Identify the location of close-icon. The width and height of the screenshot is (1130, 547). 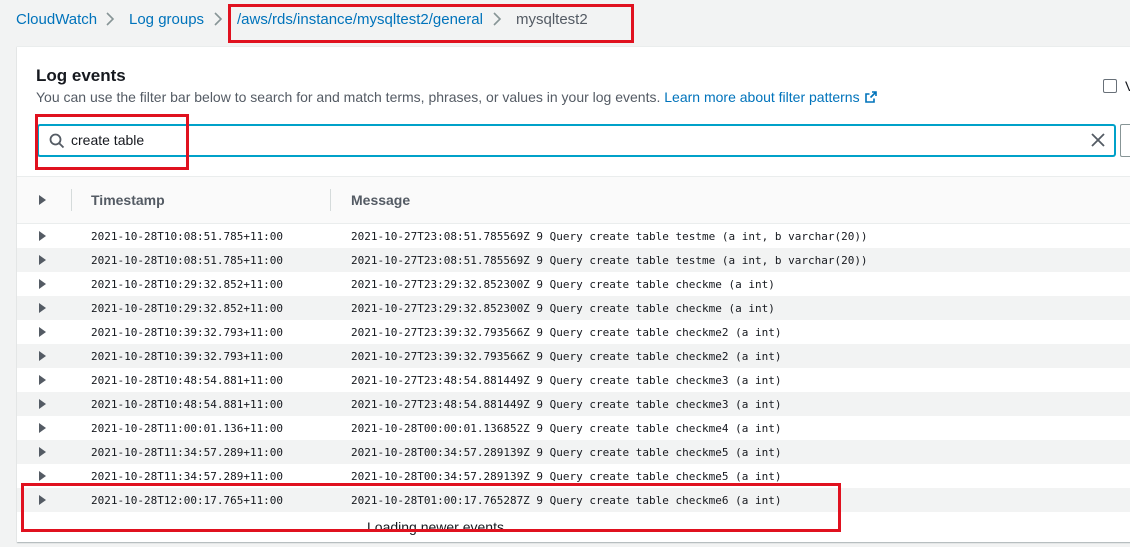
(1098, 142).